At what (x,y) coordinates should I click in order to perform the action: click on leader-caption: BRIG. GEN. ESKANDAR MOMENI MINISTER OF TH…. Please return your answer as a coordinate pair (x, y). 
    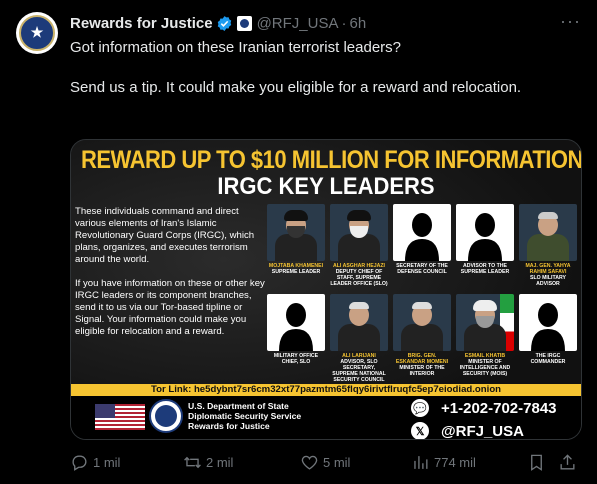
    Looking at the image, I should click on (422, 365).